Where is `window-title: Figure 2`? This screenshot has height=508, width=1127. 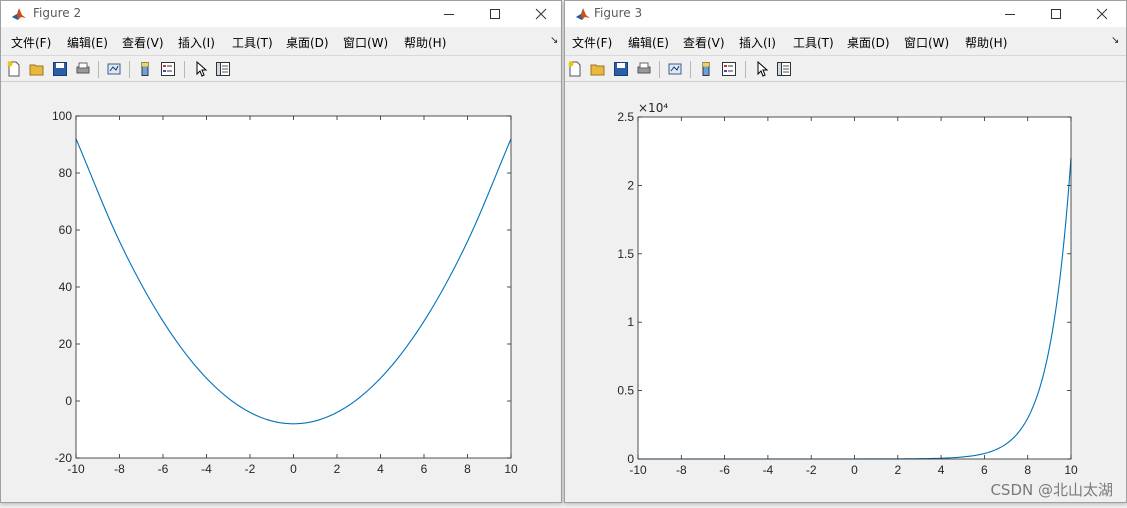
window-title: Figure 2 is located at coordinates (57, 13).